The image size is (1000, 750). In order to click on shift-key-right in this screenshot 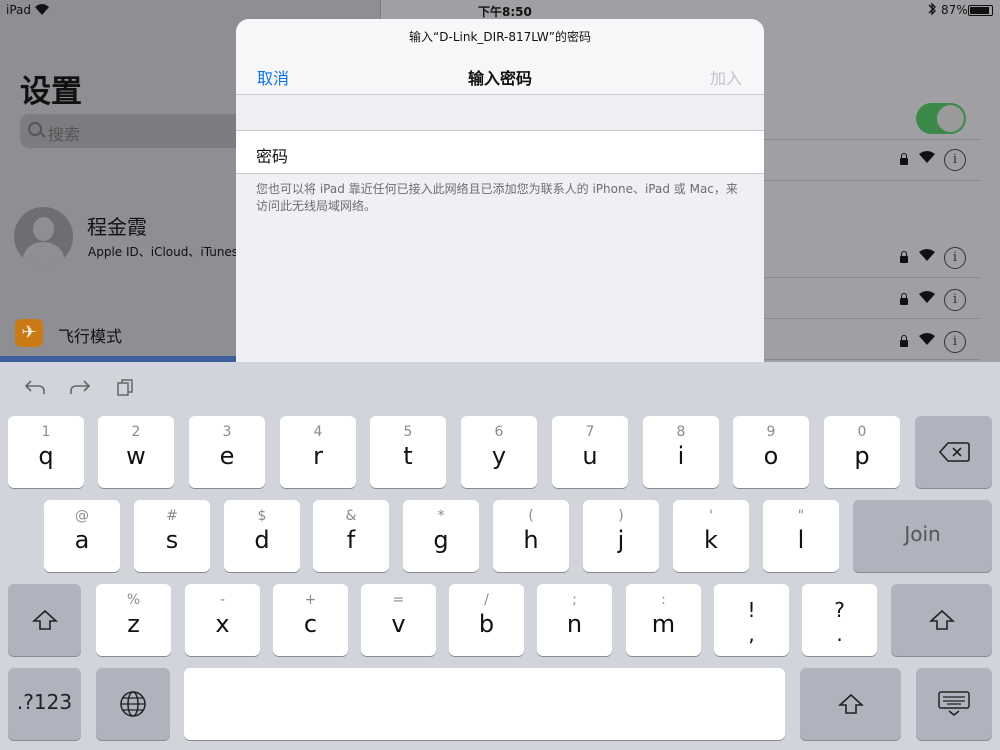, I will do `click(941, 620)`.